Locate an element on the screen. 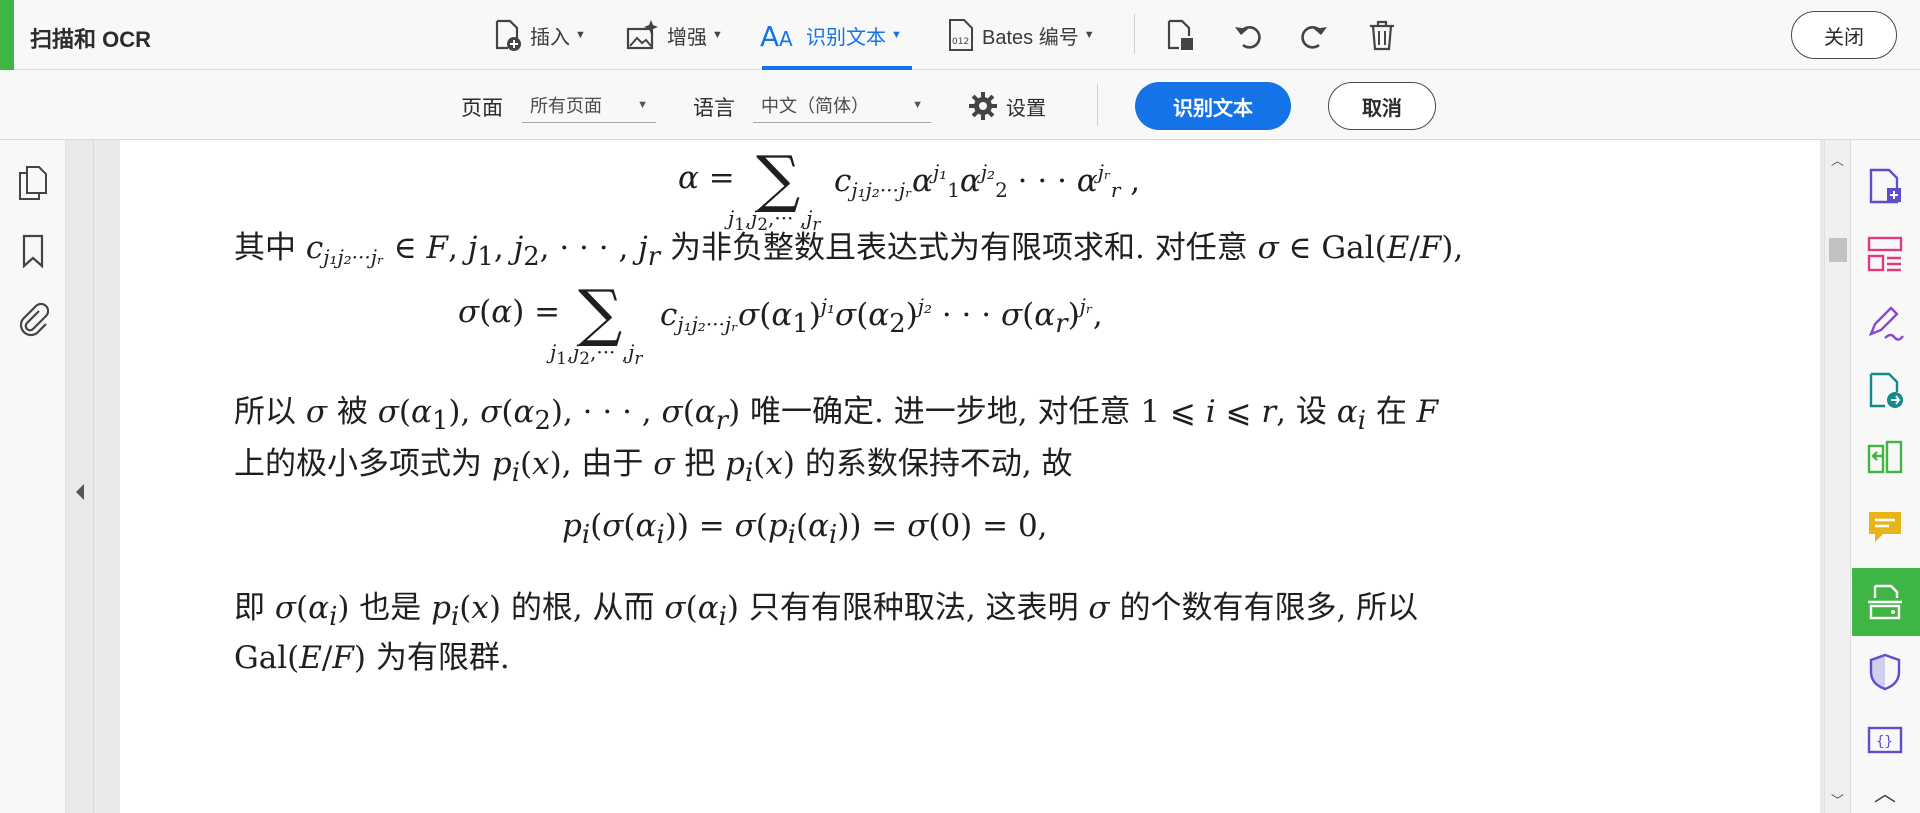  language-dropdown: 中文（简体） ▼ is located at coordinates (842, 105).